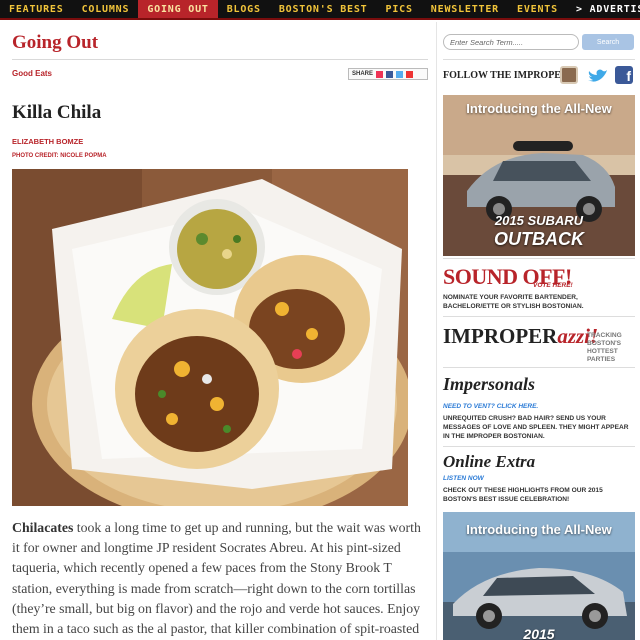  Describe the element at coordinates (55, 42) in the screenshot. I see `section-title: Going Out` at that location.